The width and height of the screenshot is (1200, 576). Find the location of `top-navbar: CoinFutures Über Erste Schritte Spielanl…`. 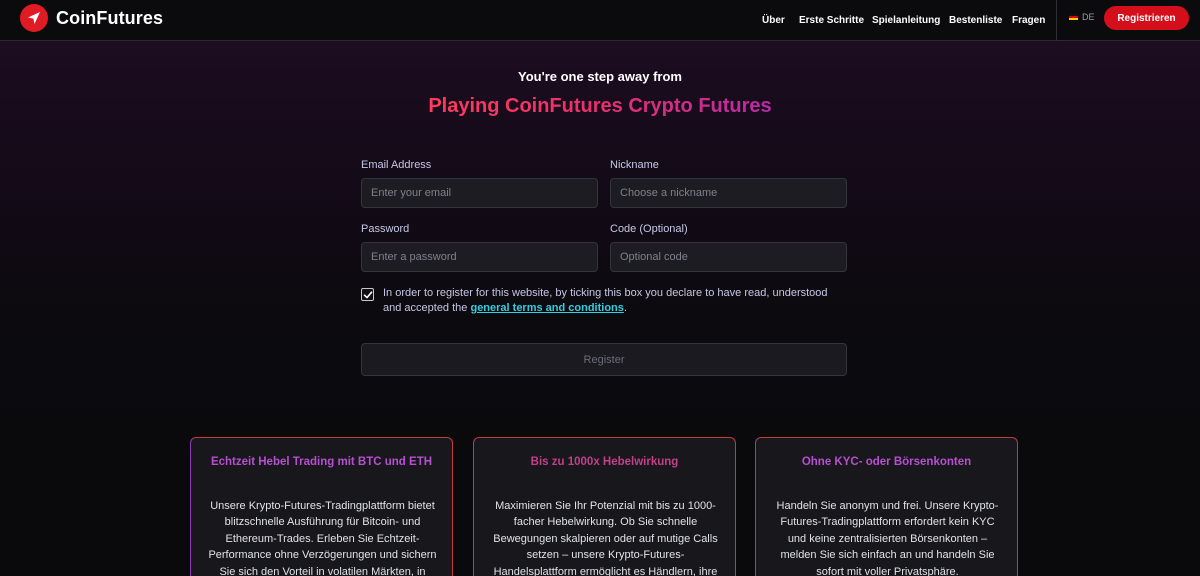

top-navbar: CoinFutures Über Erste Schritte Spielanl… is located at coordinates (600, 20).